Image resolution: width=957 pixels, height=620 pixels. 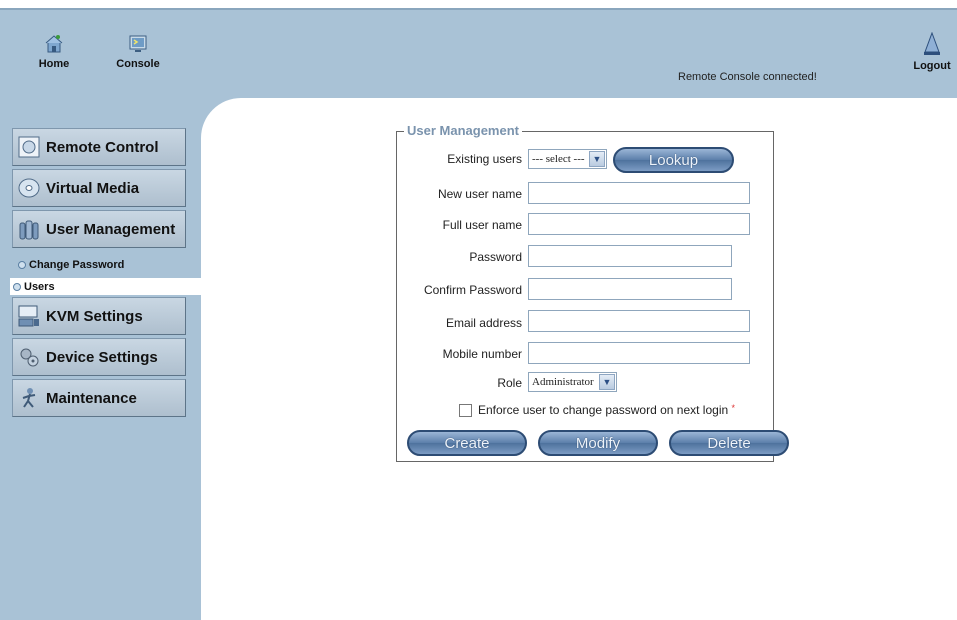 What do you see at coordinates (28, 316) in the screenshot?
I see `keyboard-monitor-icon` at bounding box center [28, 316].